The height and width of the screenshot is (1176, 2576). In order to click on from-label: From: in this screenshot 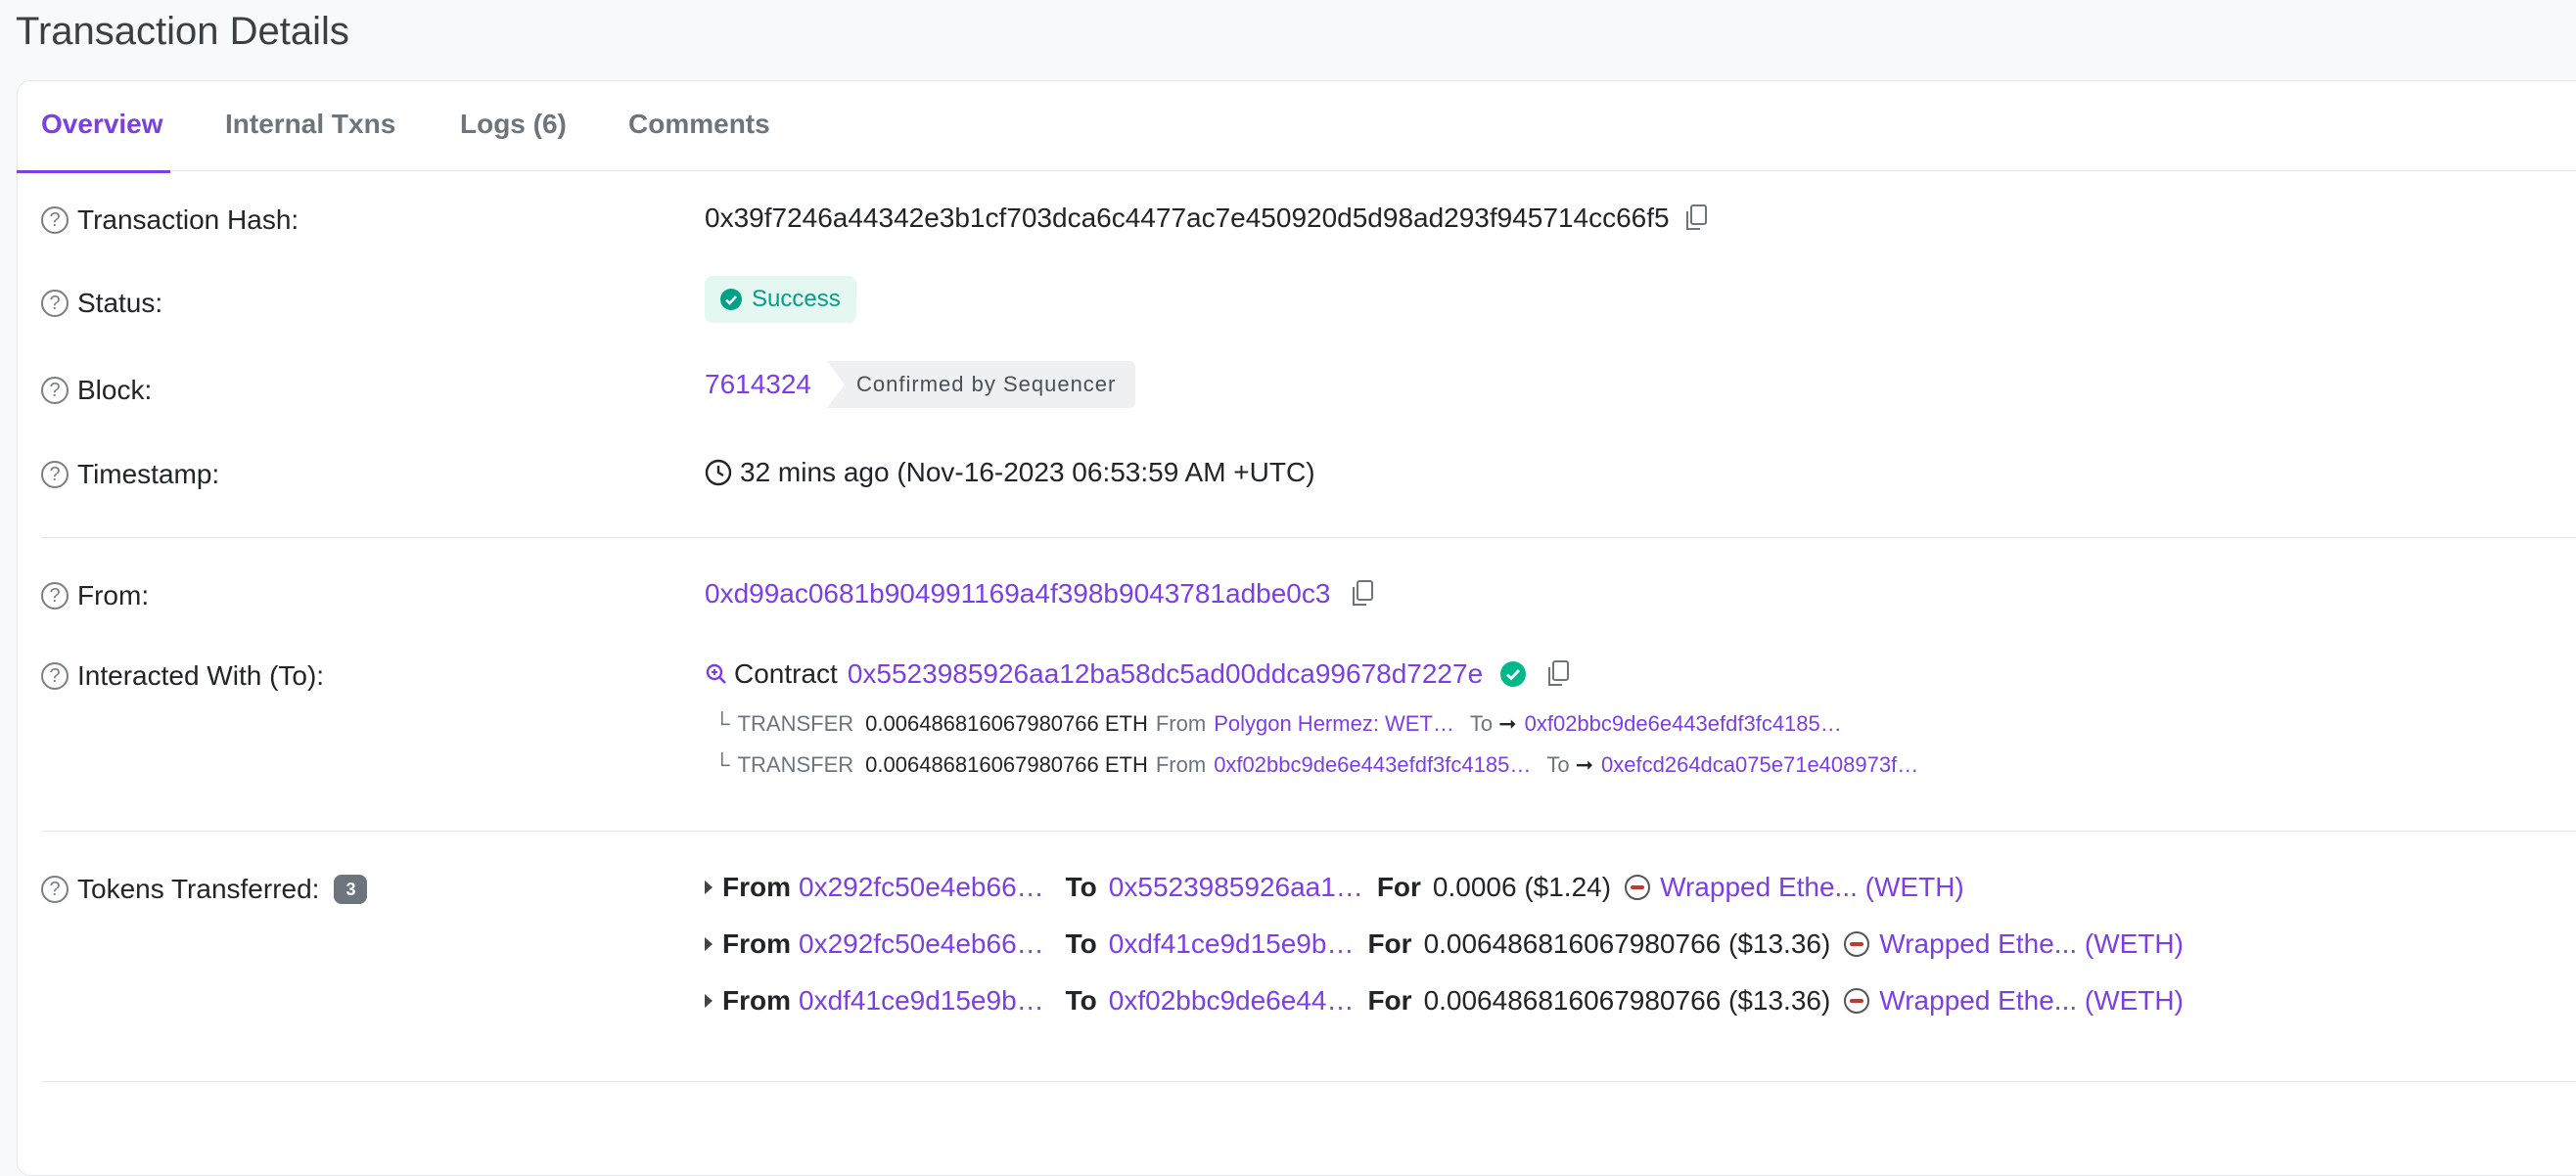, I will do `click(114, 596)`.